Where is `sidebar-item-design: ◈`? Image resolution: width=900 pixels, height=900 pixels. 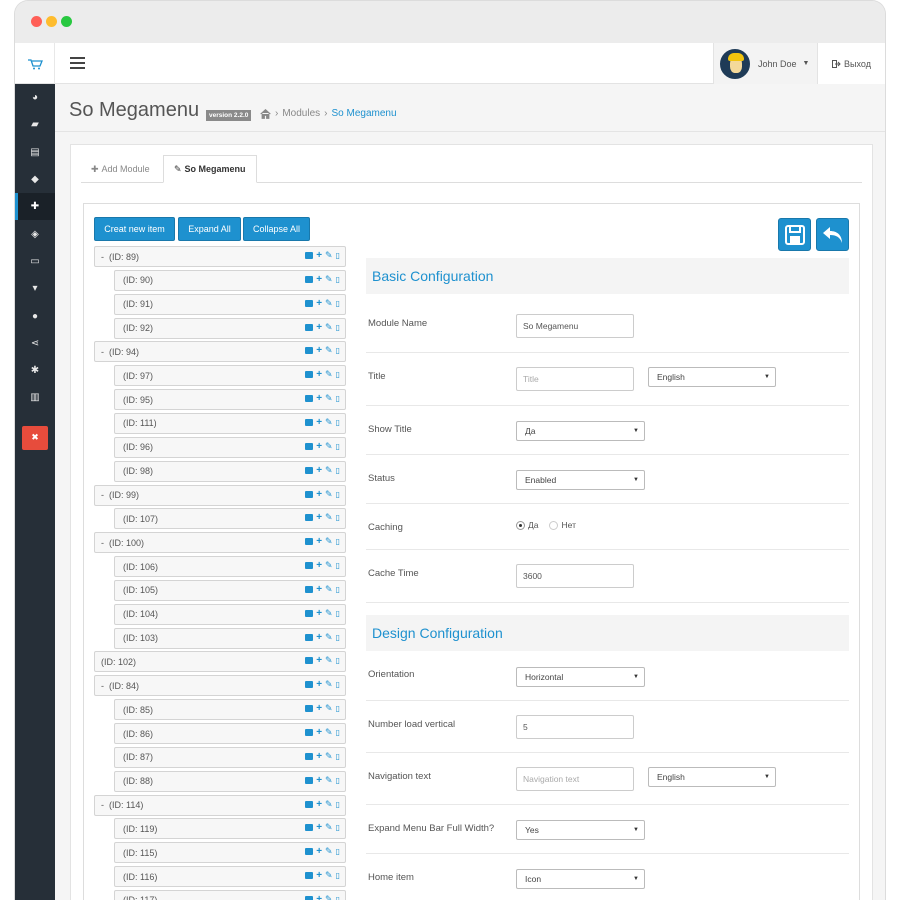 sidebar-item-design: ◈ is located at coordinates (35, 233).